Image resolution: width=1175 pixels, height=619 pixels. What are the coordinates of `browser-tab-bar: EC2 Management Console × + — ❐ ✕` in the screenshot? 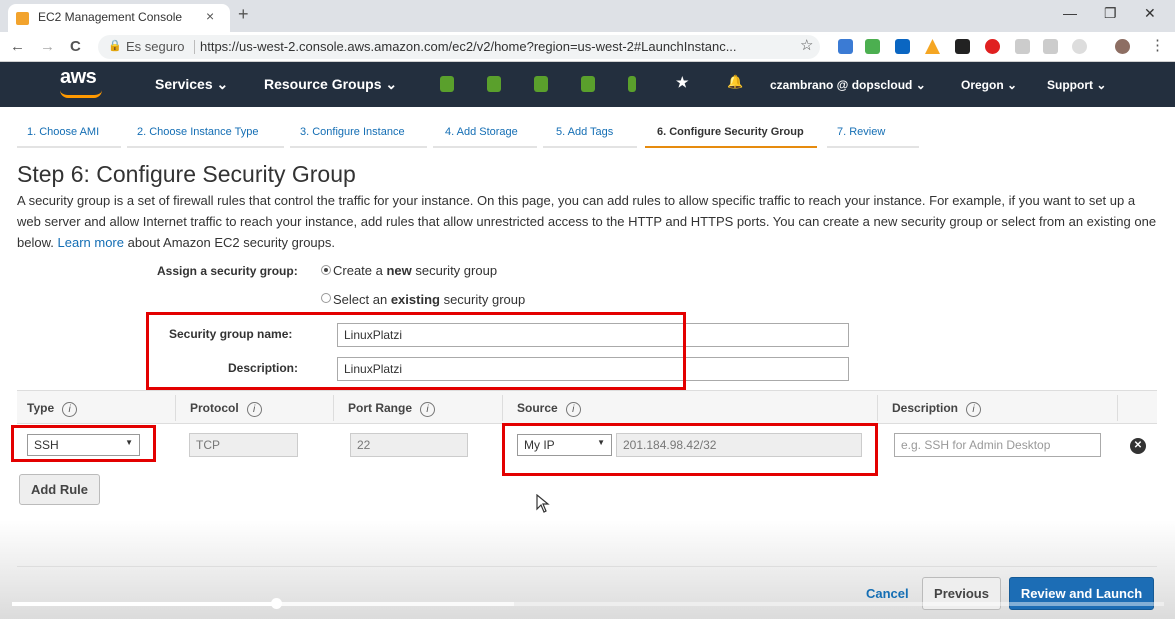 It's located at (587, 16).